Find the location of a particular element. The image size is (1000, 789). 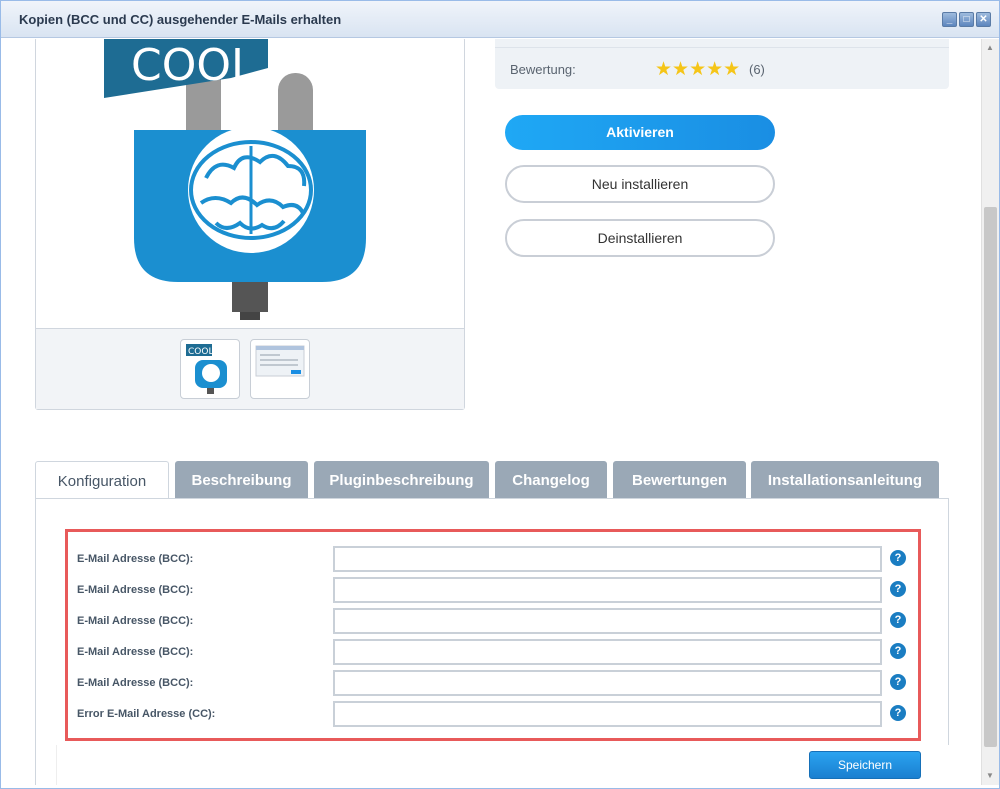

svg-text: COOL is located at coordinates (200, 352).